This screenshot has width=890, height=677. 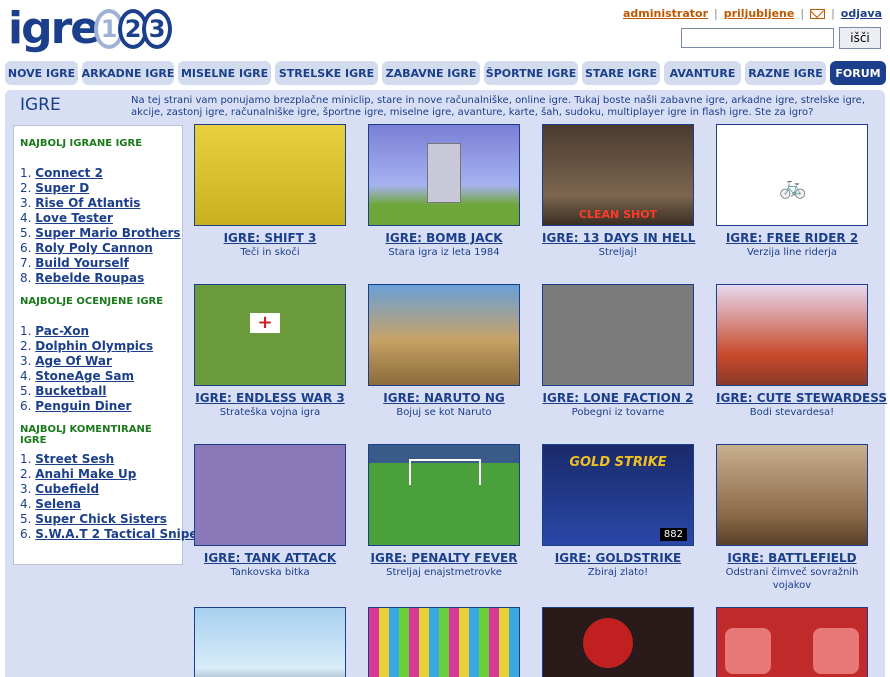 What do you see at coordinates (860, 38) in the screenshot?
I see `search-button: išči` at bounding box center [860, 38].